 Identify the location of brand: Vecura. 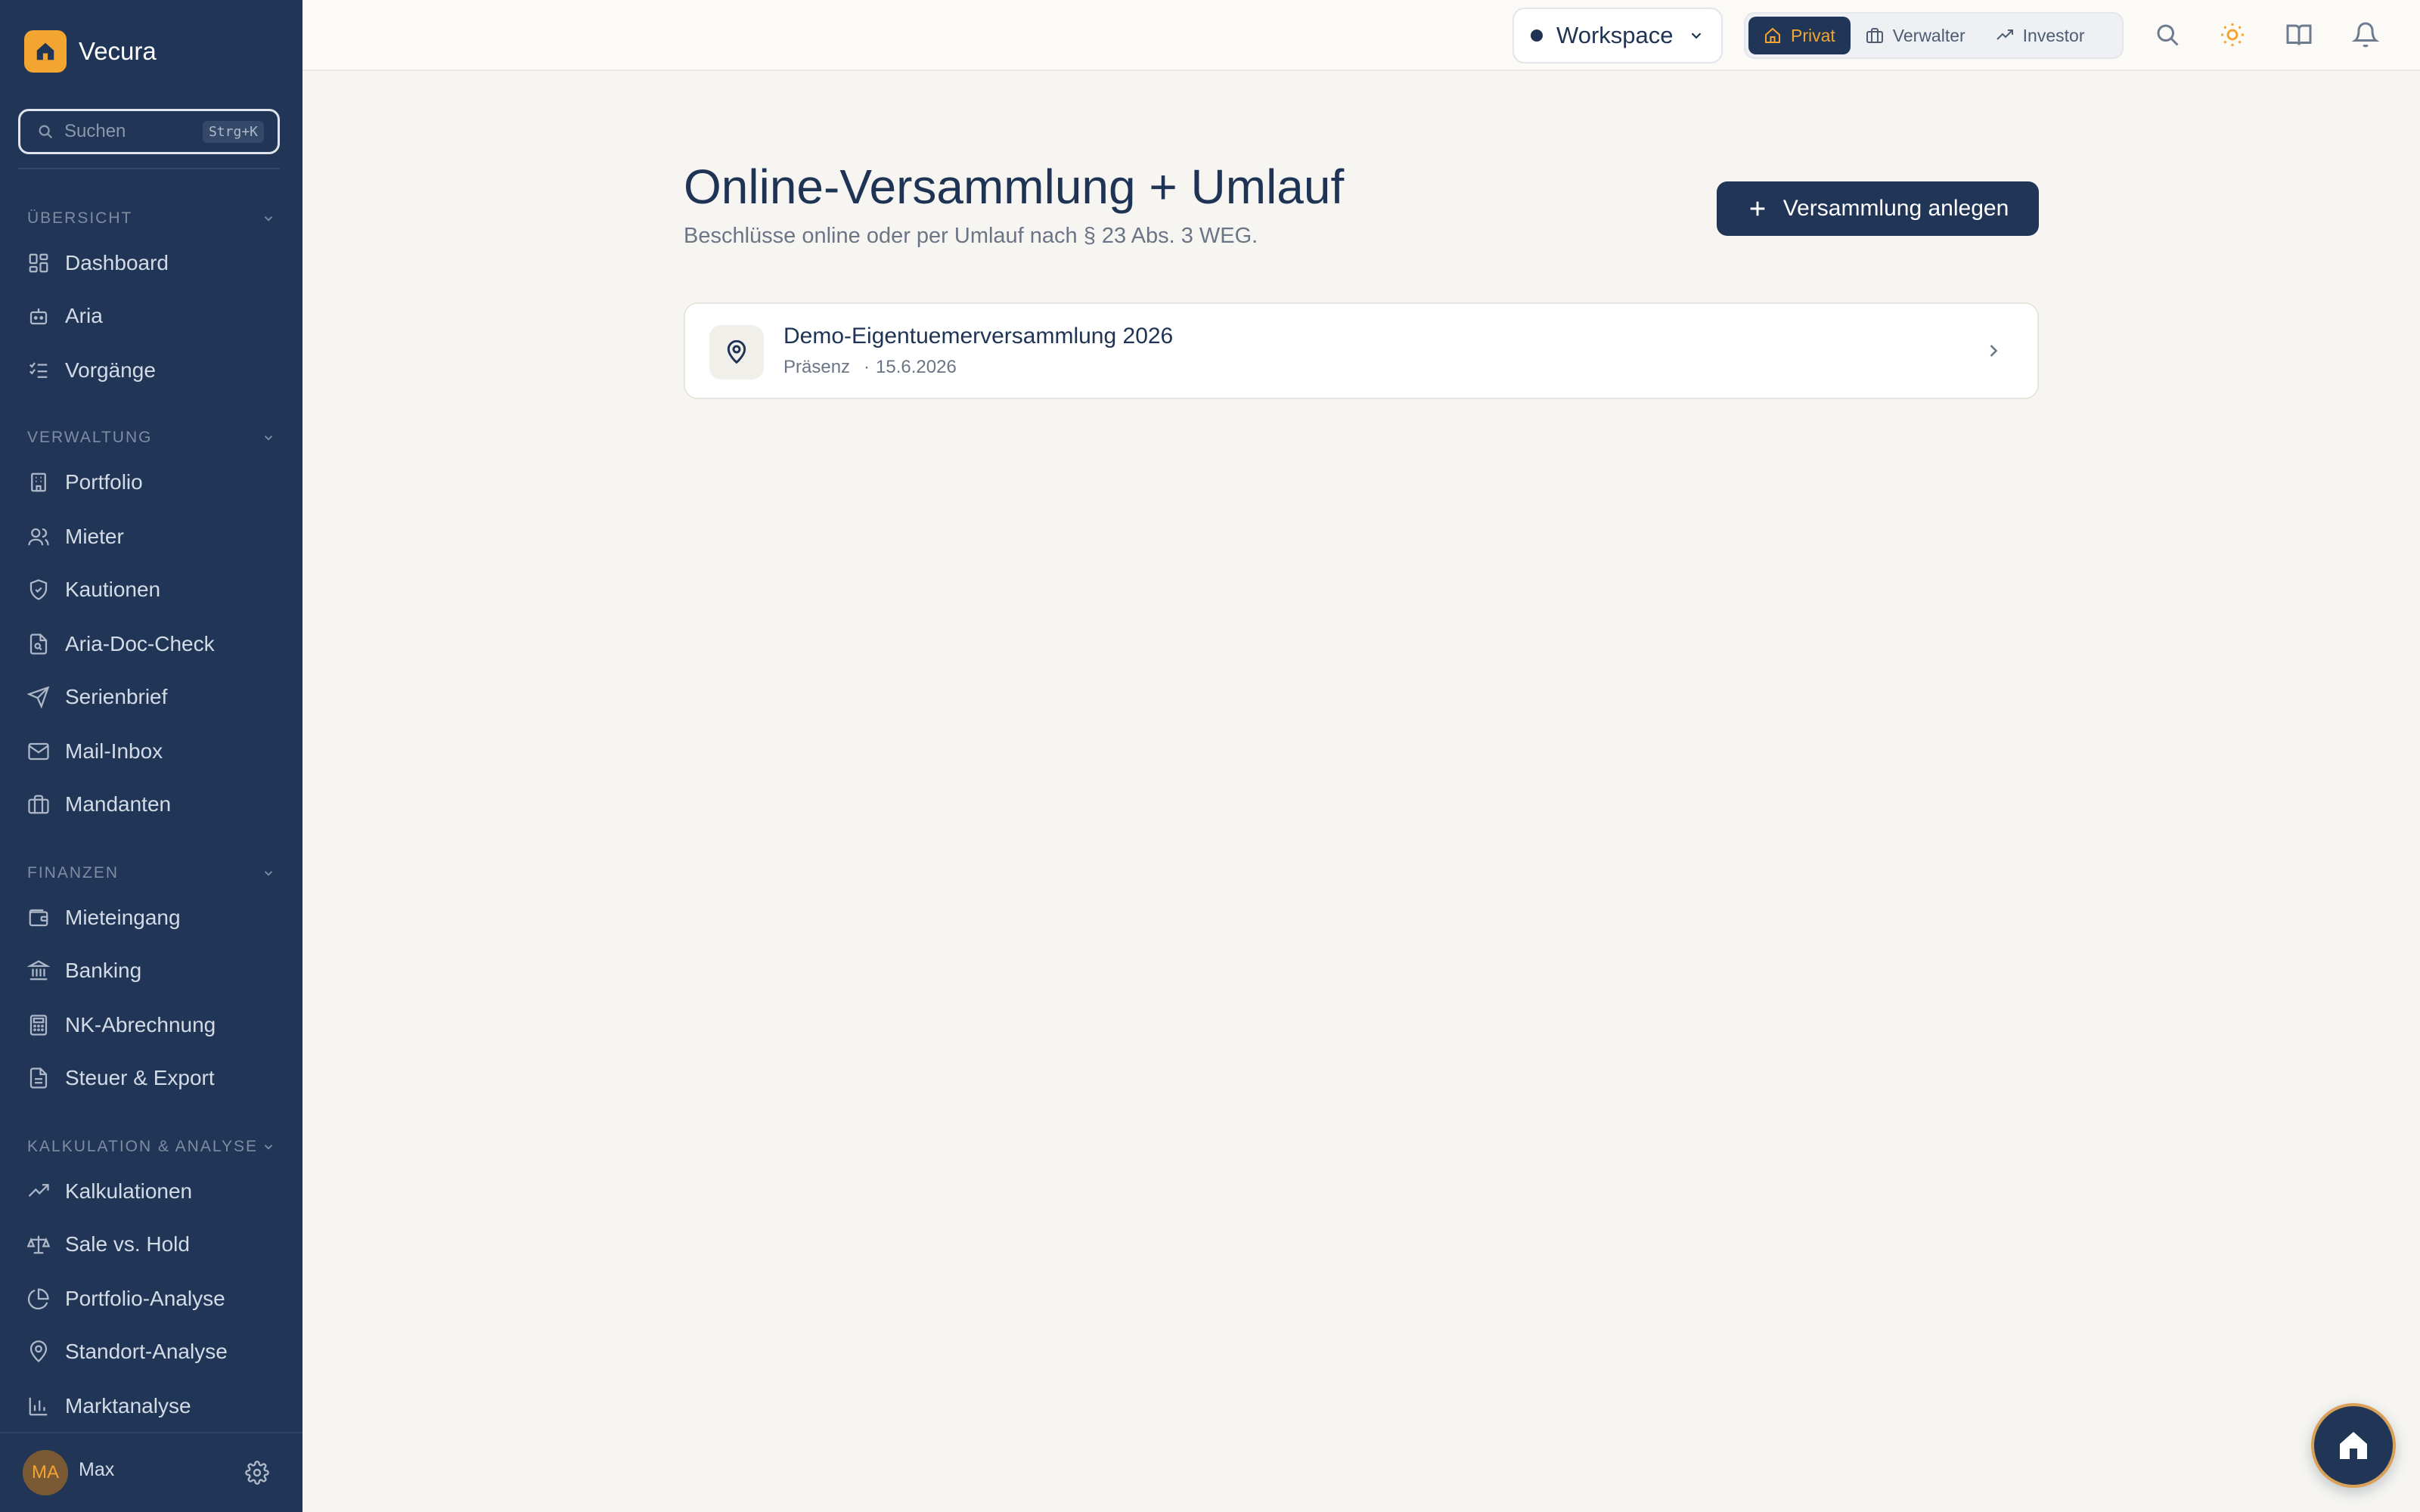
(90, 52).